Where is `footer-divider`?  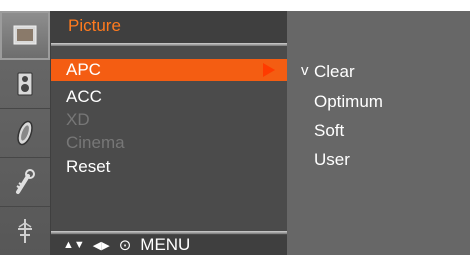
footer-divider is located at coordinates (169, 232).